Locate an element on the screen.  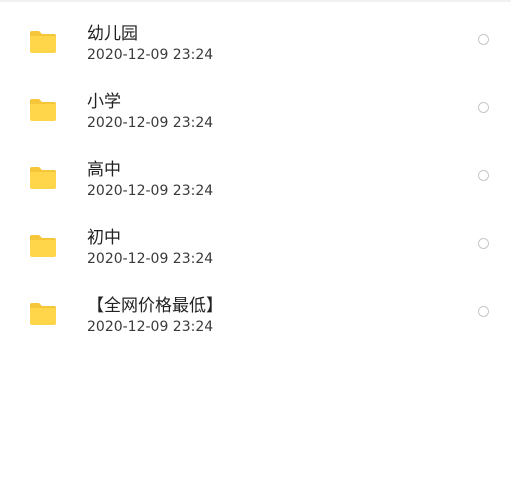
file-row-high-school: 高中 2020-12-09 23:24 is located at coordinates (255, 179).